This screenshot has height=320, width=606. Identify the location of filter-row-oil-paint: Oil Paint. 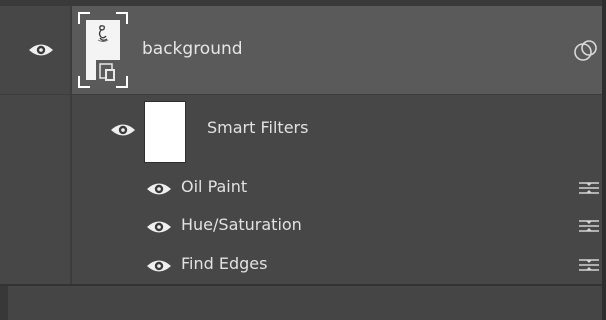
(371, 186).